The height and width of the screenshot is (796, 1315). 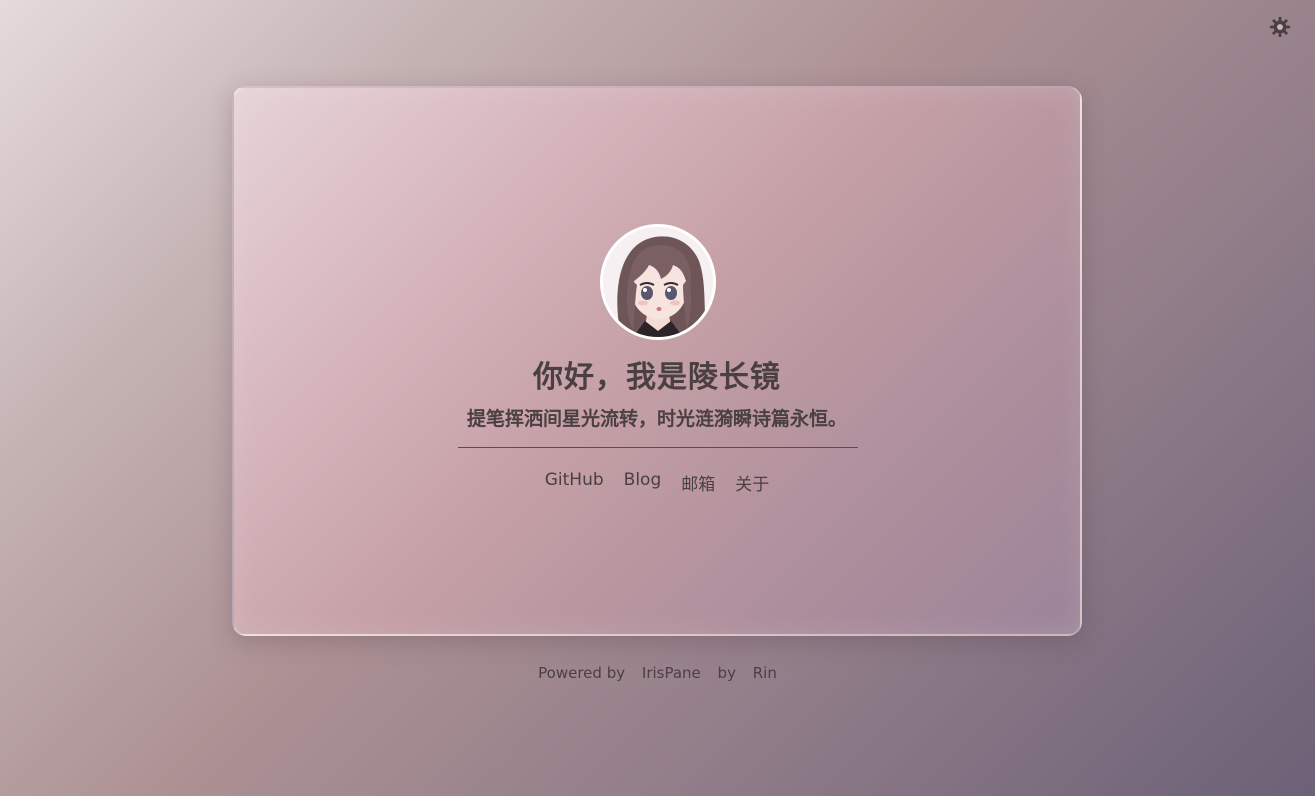 I want to click on link-bar: GitHub Blog 邮箱 关于, so click(x=657, y=482).